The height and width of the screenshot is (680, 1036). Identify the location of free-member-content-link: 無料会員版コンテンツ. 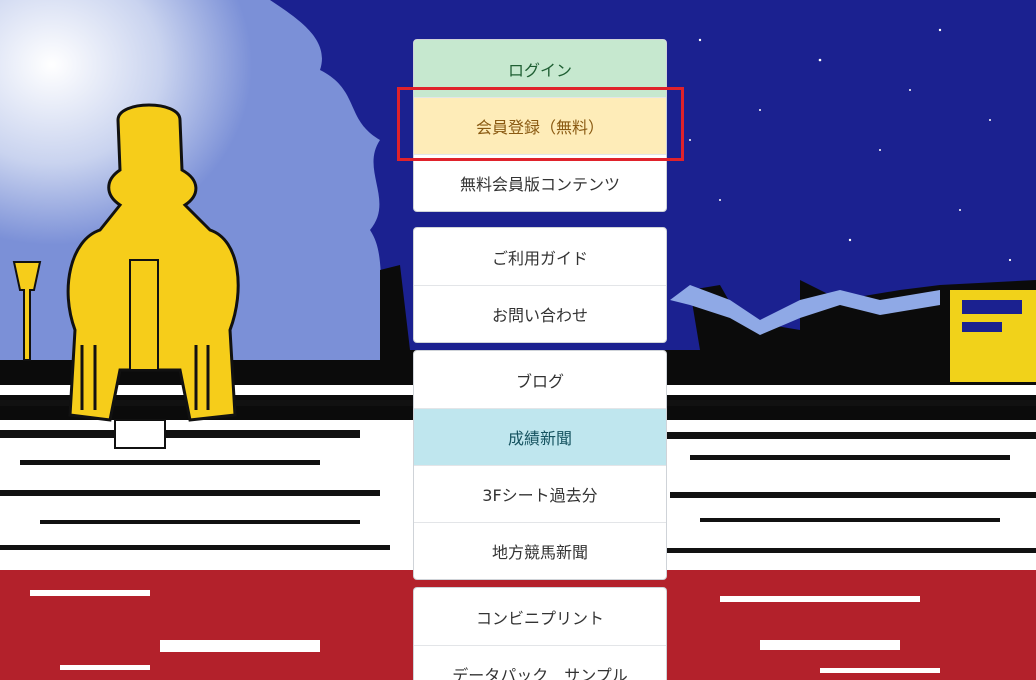
(540, 182).